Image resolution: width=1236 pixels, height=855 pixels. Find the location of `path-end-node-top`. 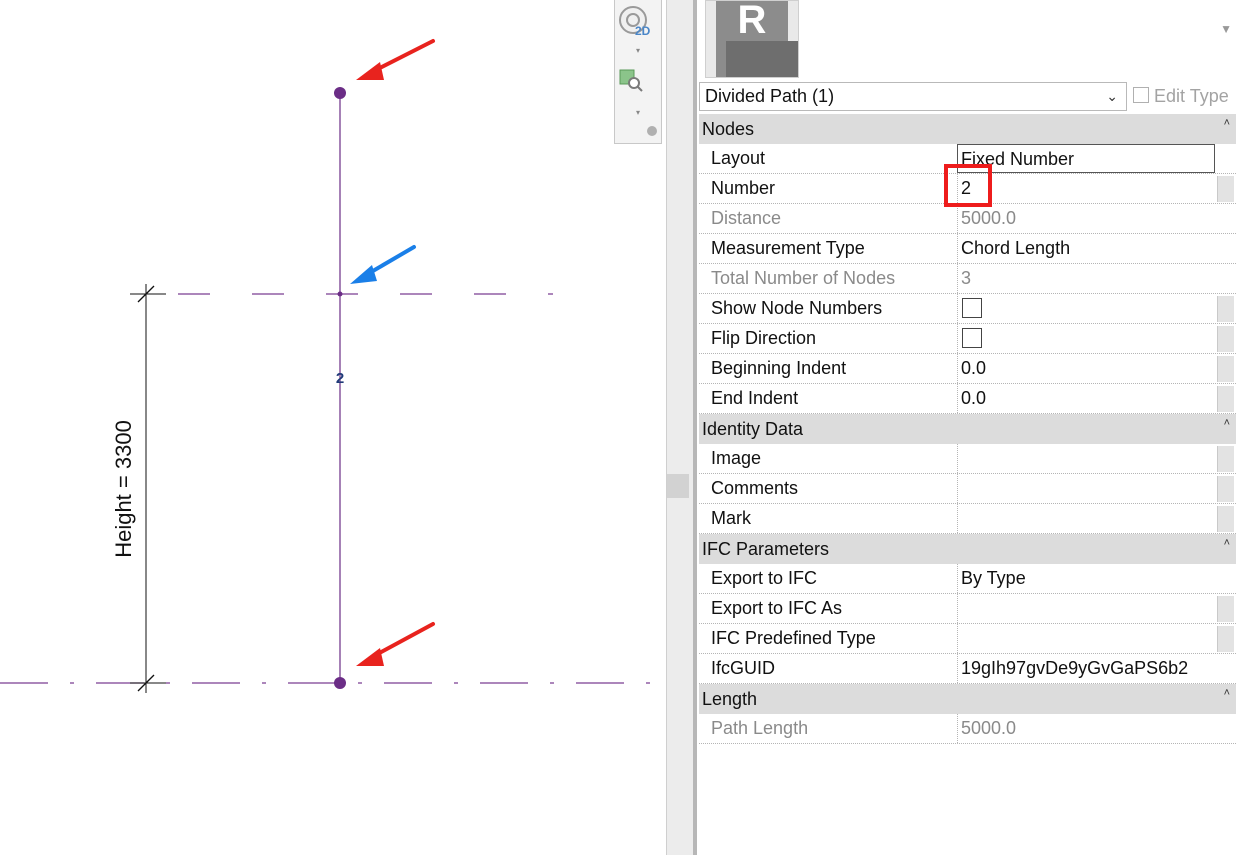

path-end-node-top is located at coordinates (340, 93).